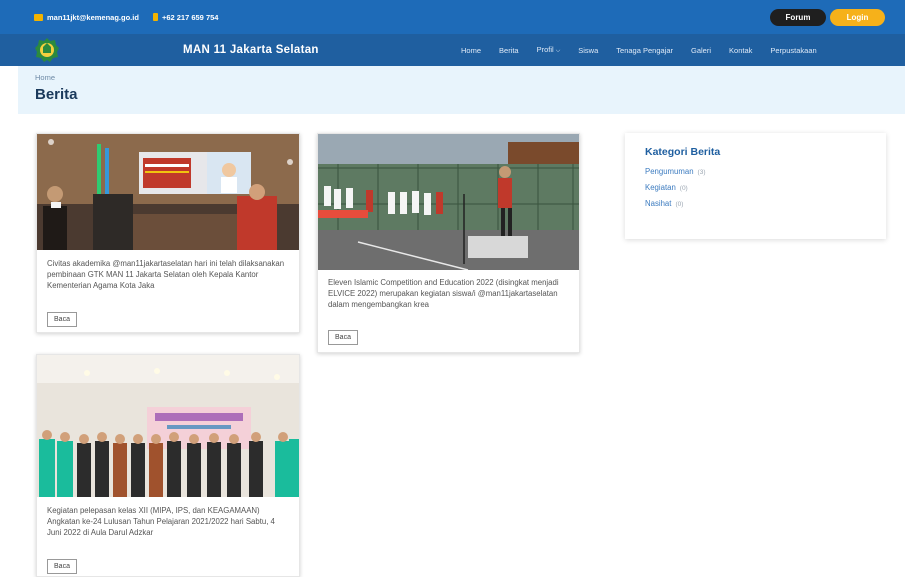 The width and height of the screenshot is (905, 577). Describe the element at coordinates (798, 17) in the screenshot. I see `forum-button: Forum` at that location.